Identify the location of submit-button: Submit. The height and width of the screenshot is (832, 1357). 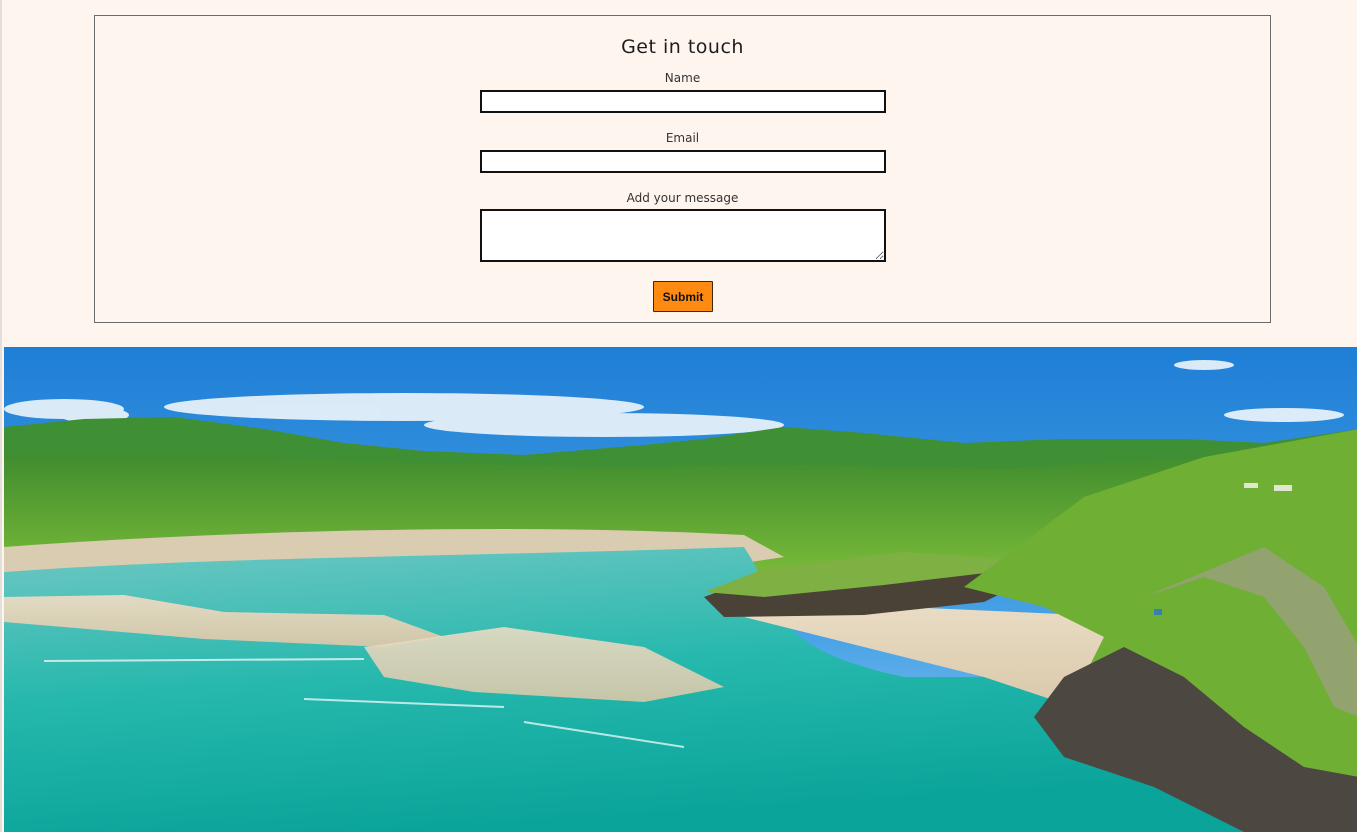
(683, 296).